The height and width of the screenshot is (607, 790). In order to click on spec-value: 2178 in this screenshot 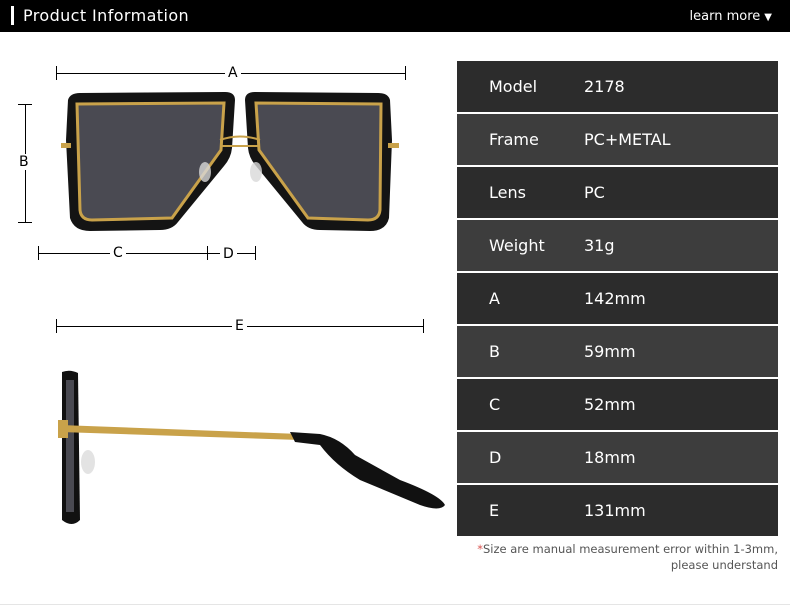, I will do `click(604, 86)`.